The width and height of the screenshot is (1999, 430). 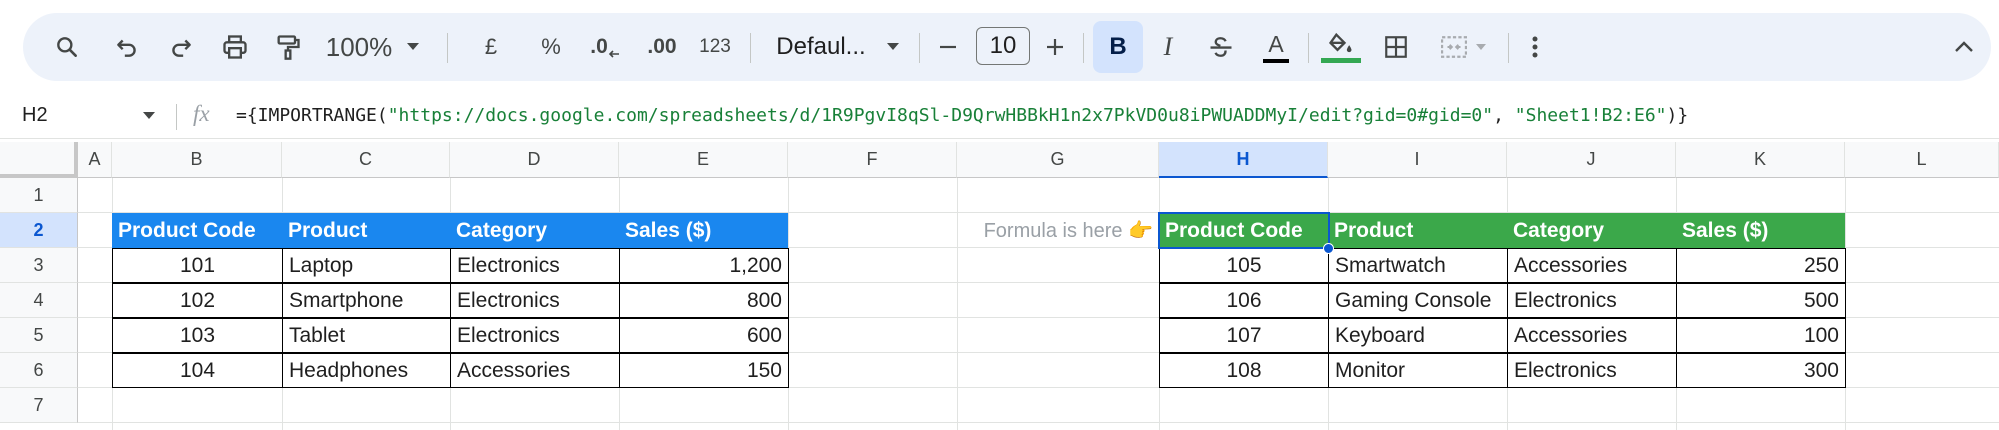 I want to click on column-header-e: E, so click(x=703, y=160).